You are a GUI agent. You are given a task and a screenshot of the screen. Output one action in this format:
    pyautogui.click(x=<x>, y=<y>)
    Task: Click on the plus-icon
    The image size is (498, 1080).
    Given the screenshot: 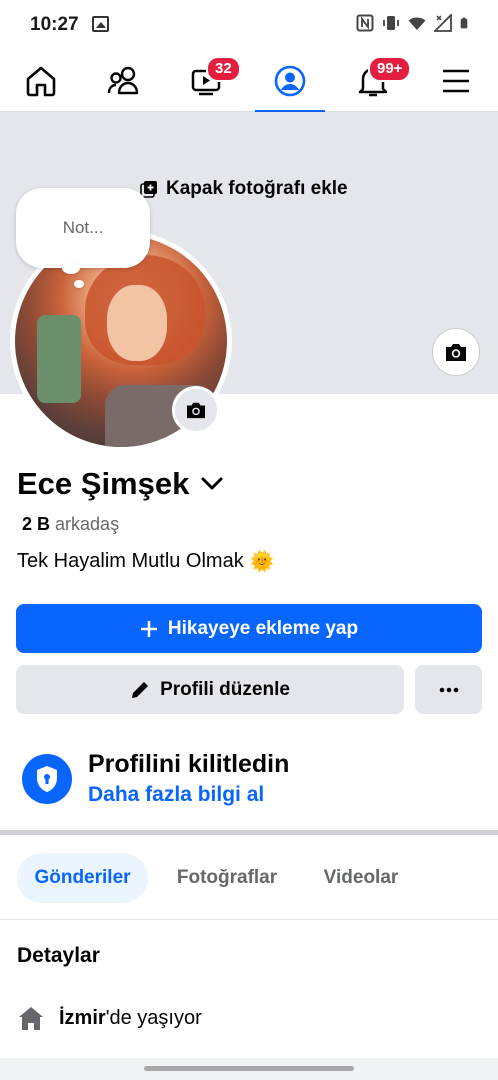 What is the action you would take?
    pyautogui.click(x=148, y=628)
    